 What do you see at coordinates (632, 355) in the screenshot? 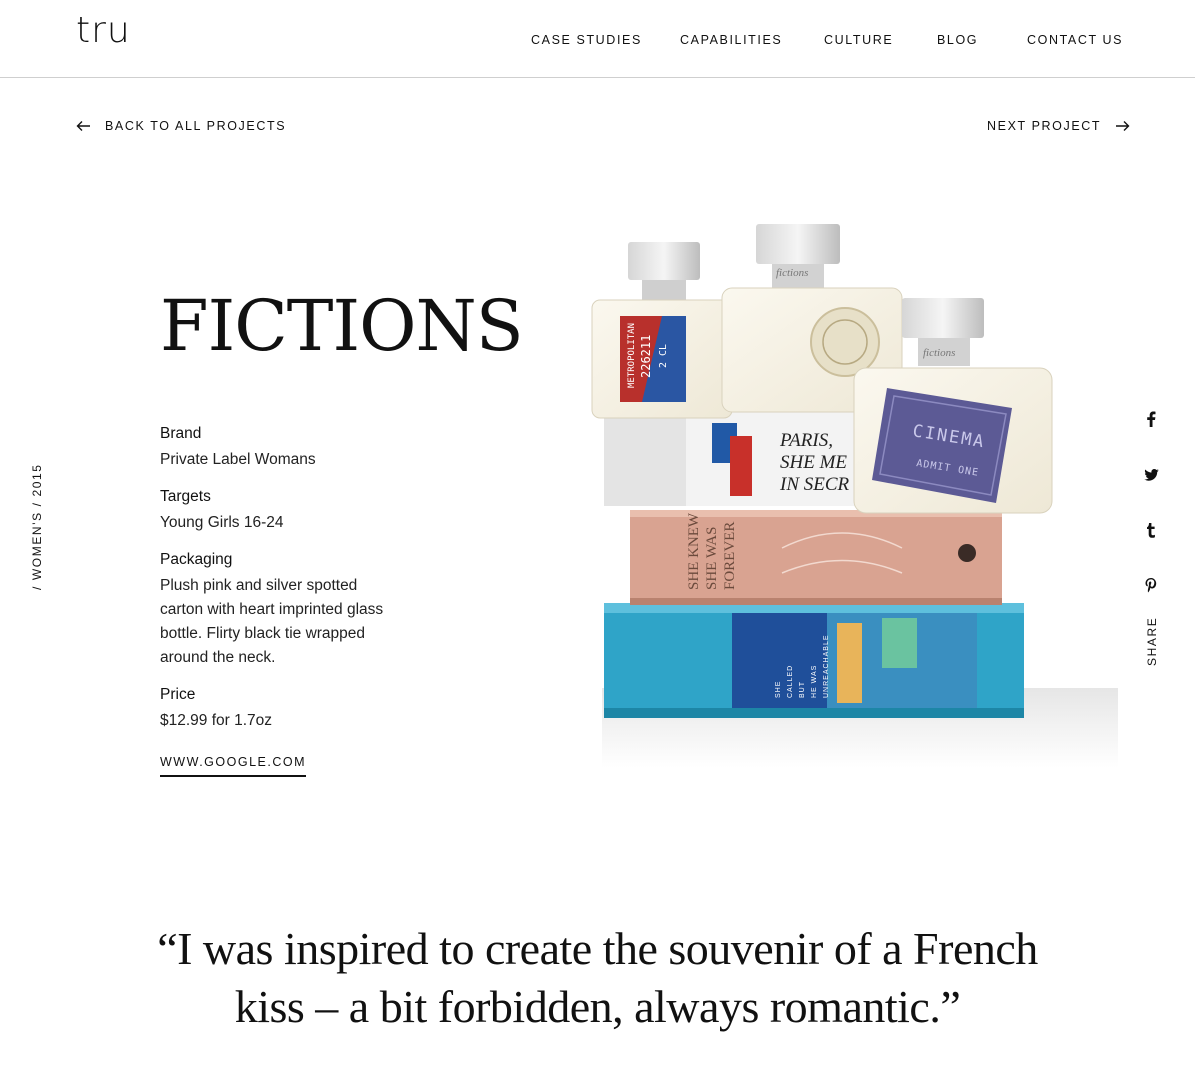
I see `metro-line-1: METROPOLITAN` at bounding box center [632, 355].